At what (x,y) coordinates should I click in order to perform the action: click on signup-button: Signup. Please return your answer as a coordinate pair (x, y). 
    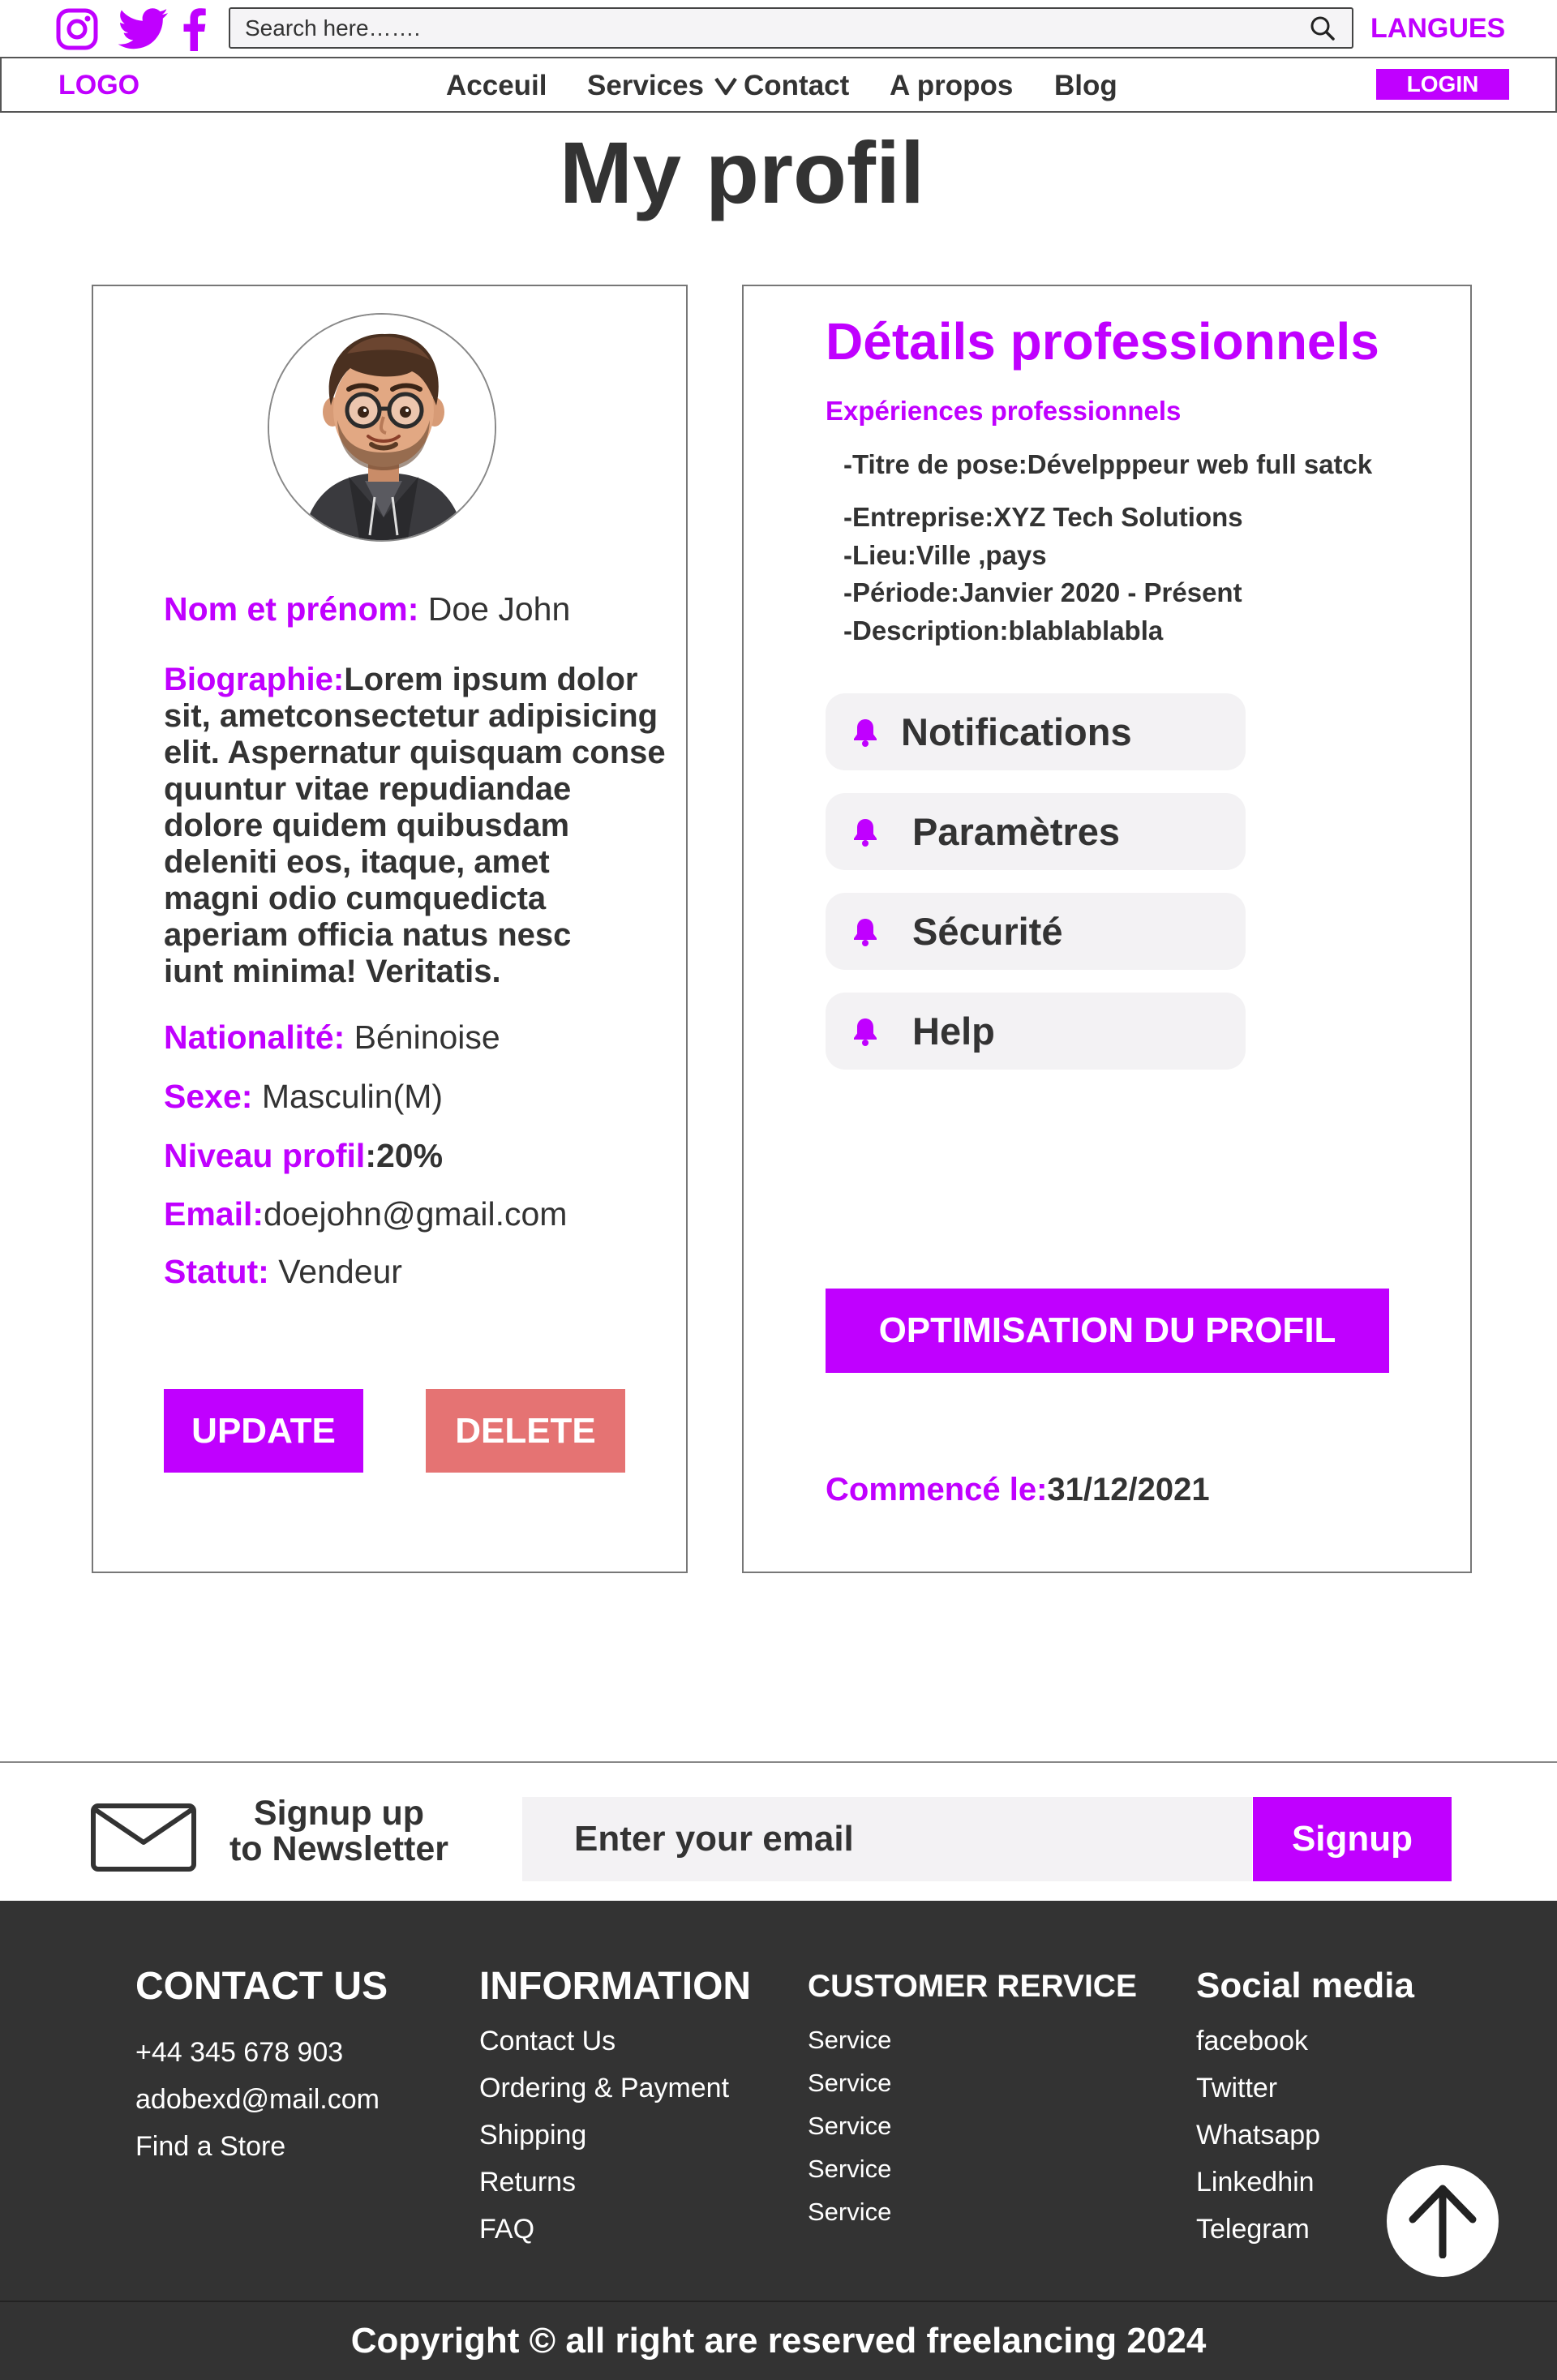
    Looking at the image, I should click on (1352, 1839).